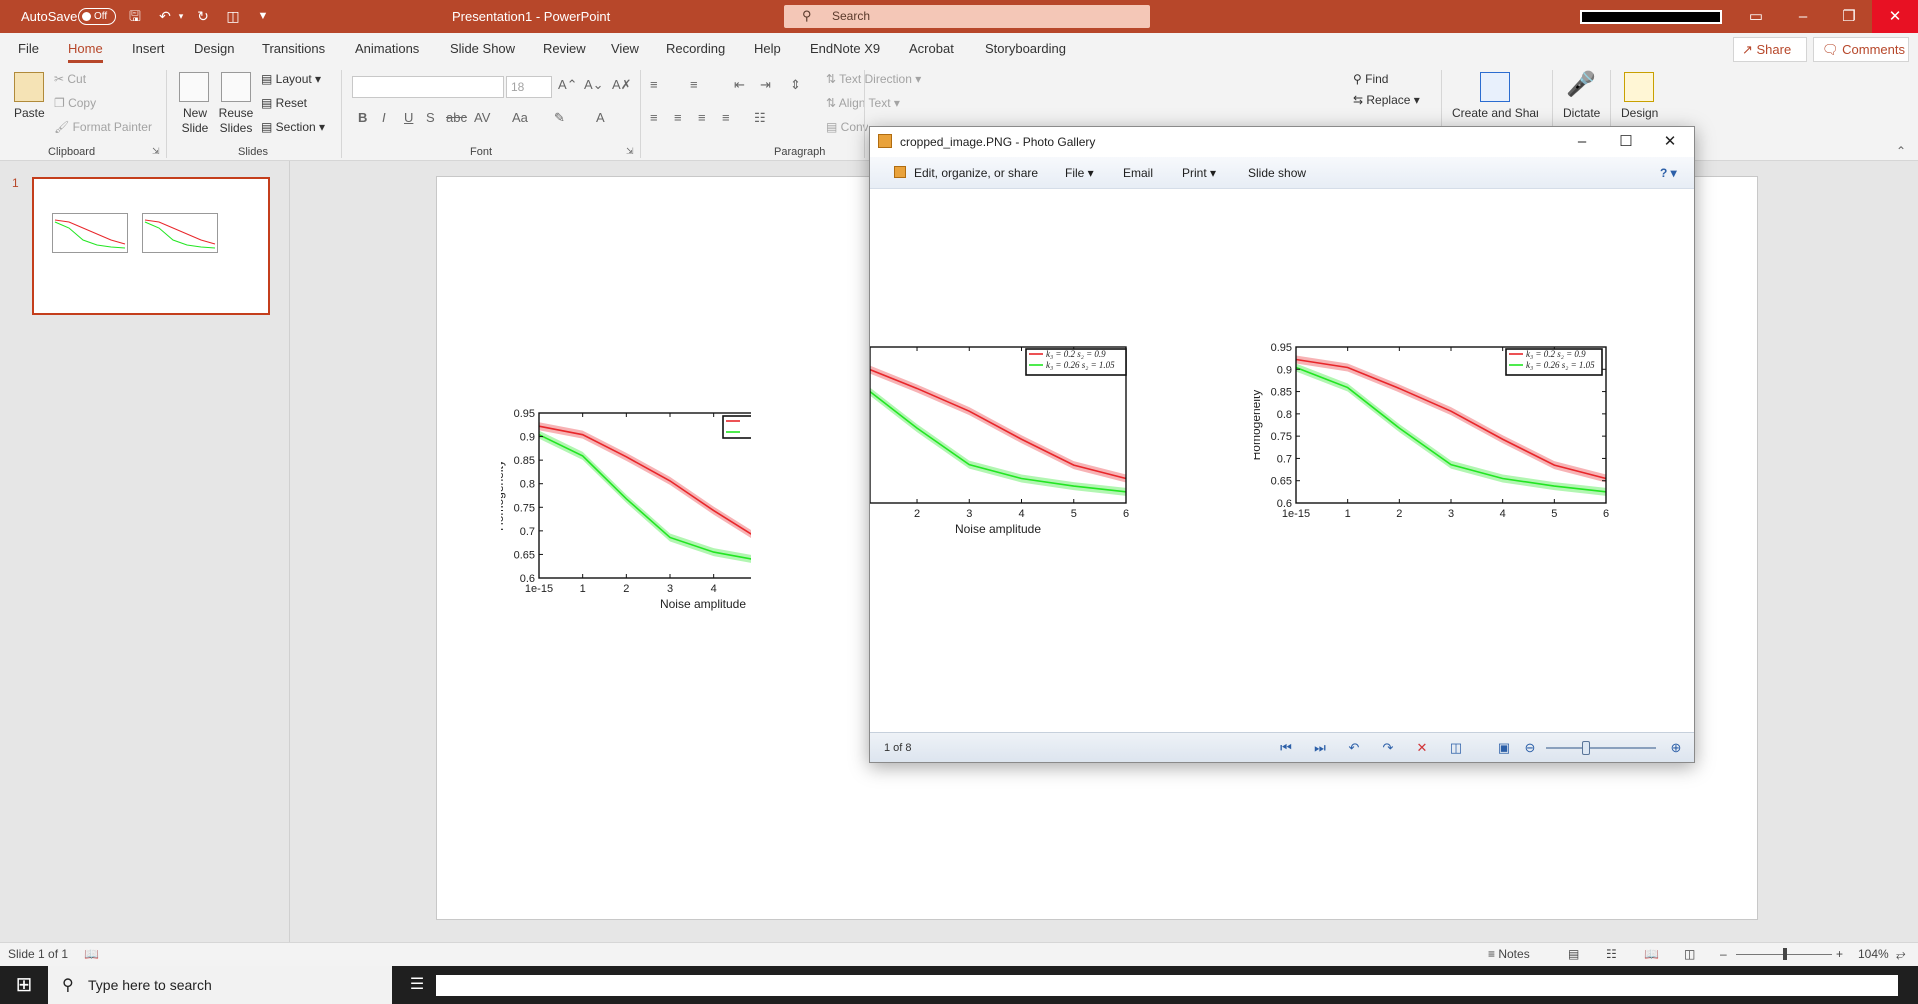 Image resolution: width=1918 pixels, height=1004 pixels. What do you see at coordinates (29, 113) in the screenshot?
I see `paste-label: Paste` at bounding box center [29, 113].